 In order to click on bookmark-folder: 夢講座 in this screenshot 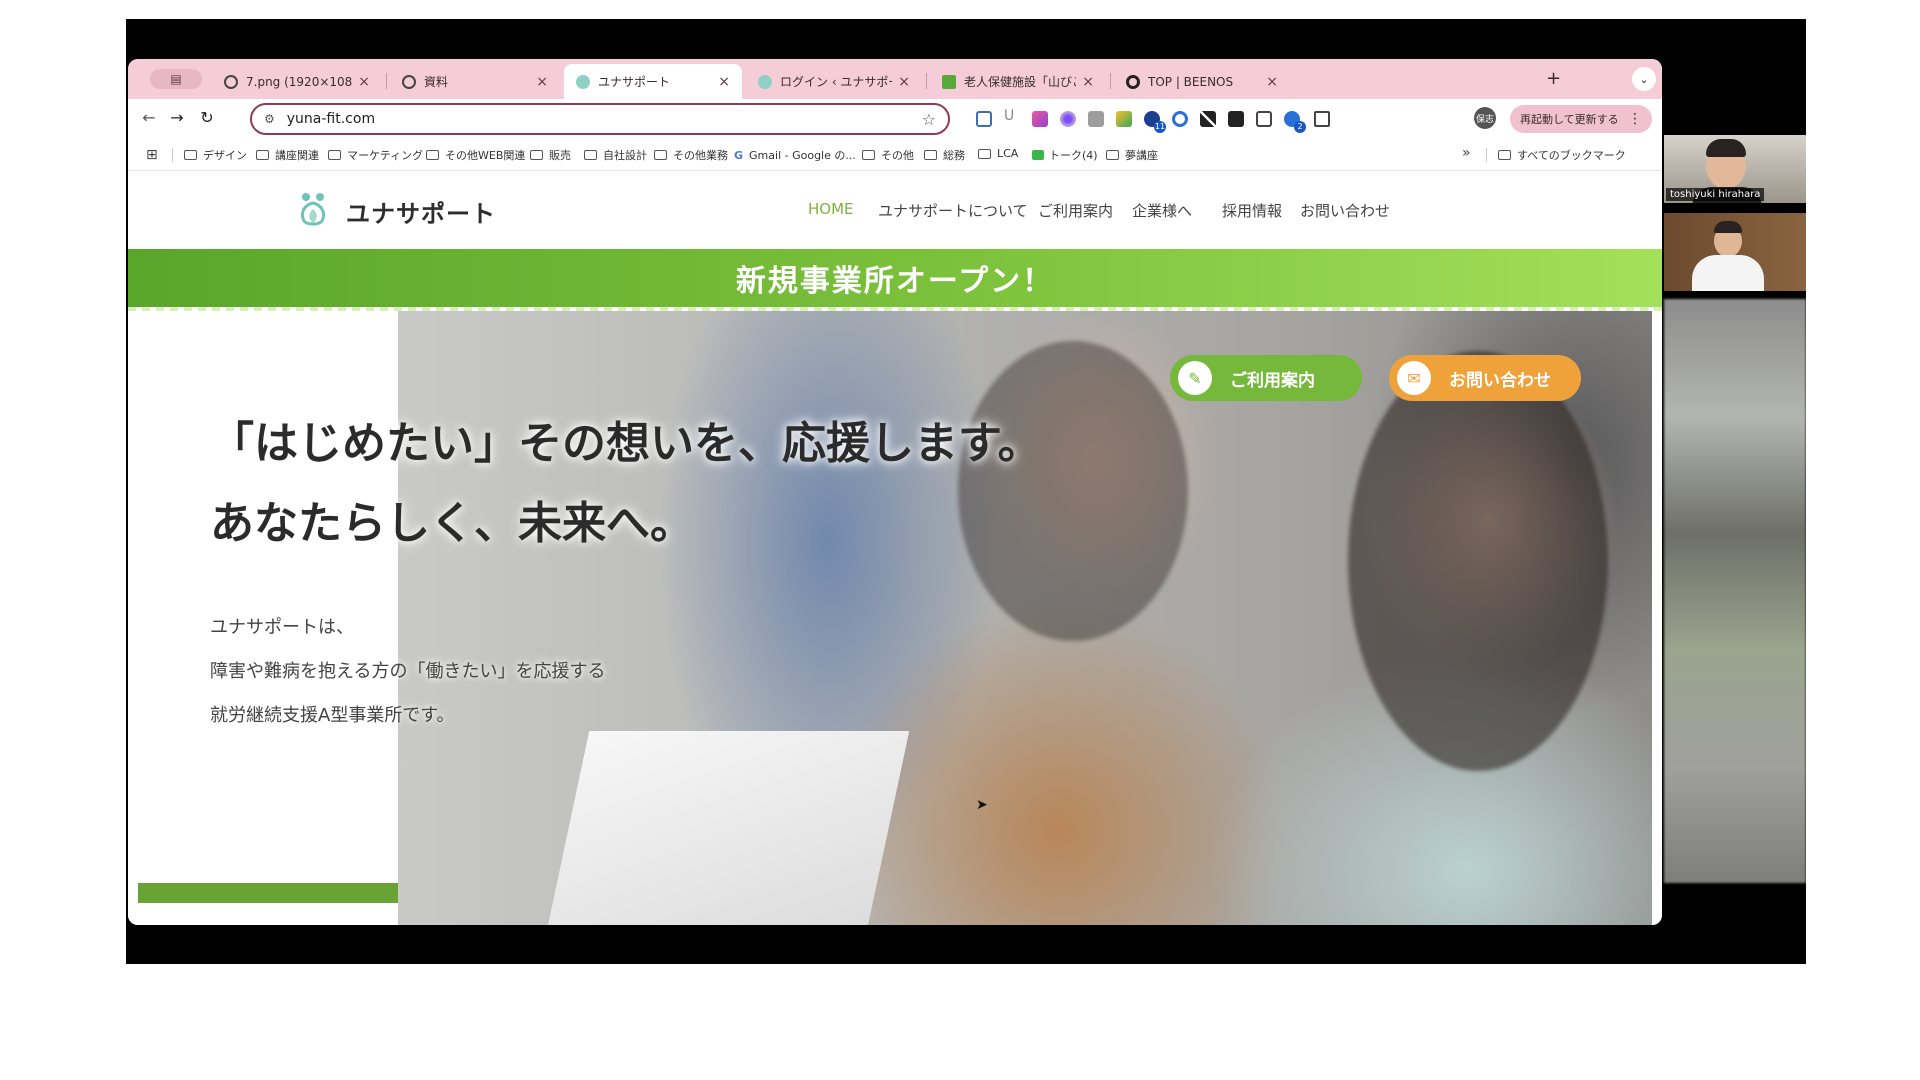, I will do `click(1132, 155)`.